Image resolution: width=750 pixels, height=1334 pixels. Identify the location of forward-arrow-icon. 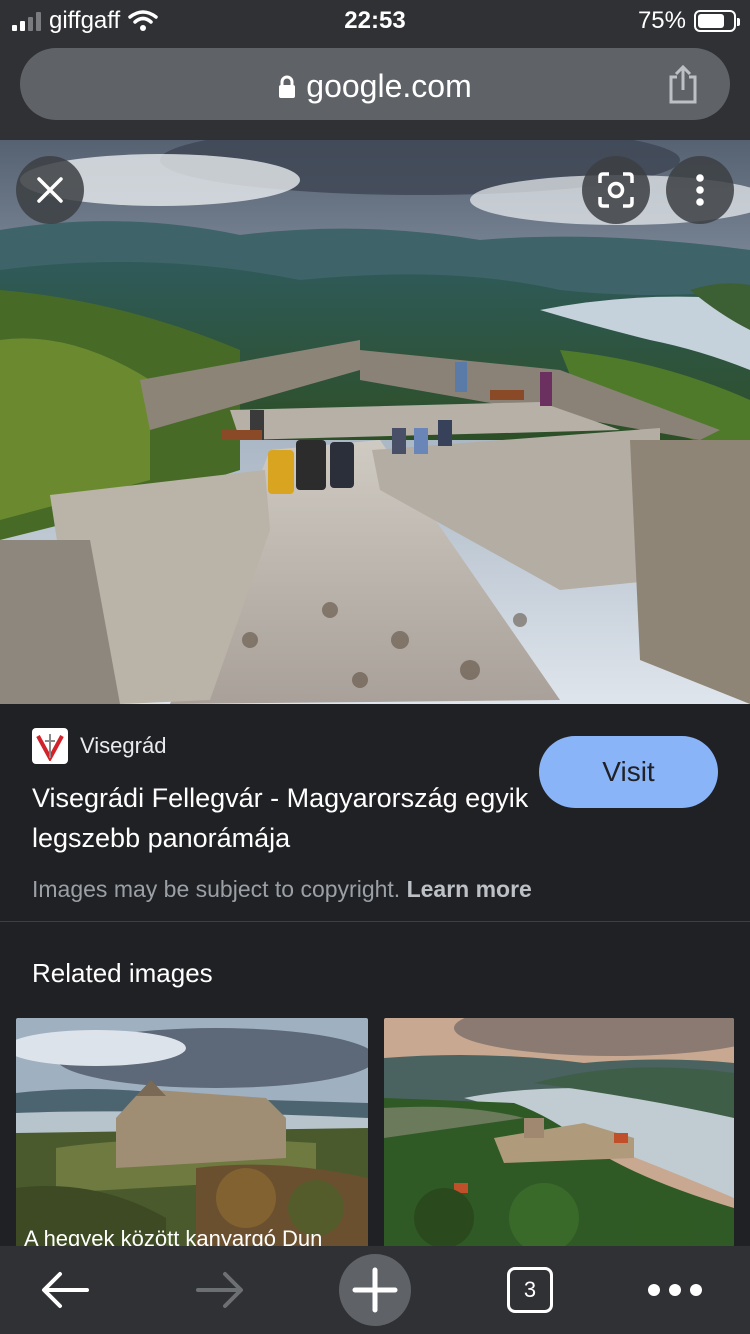
(219, 1290).